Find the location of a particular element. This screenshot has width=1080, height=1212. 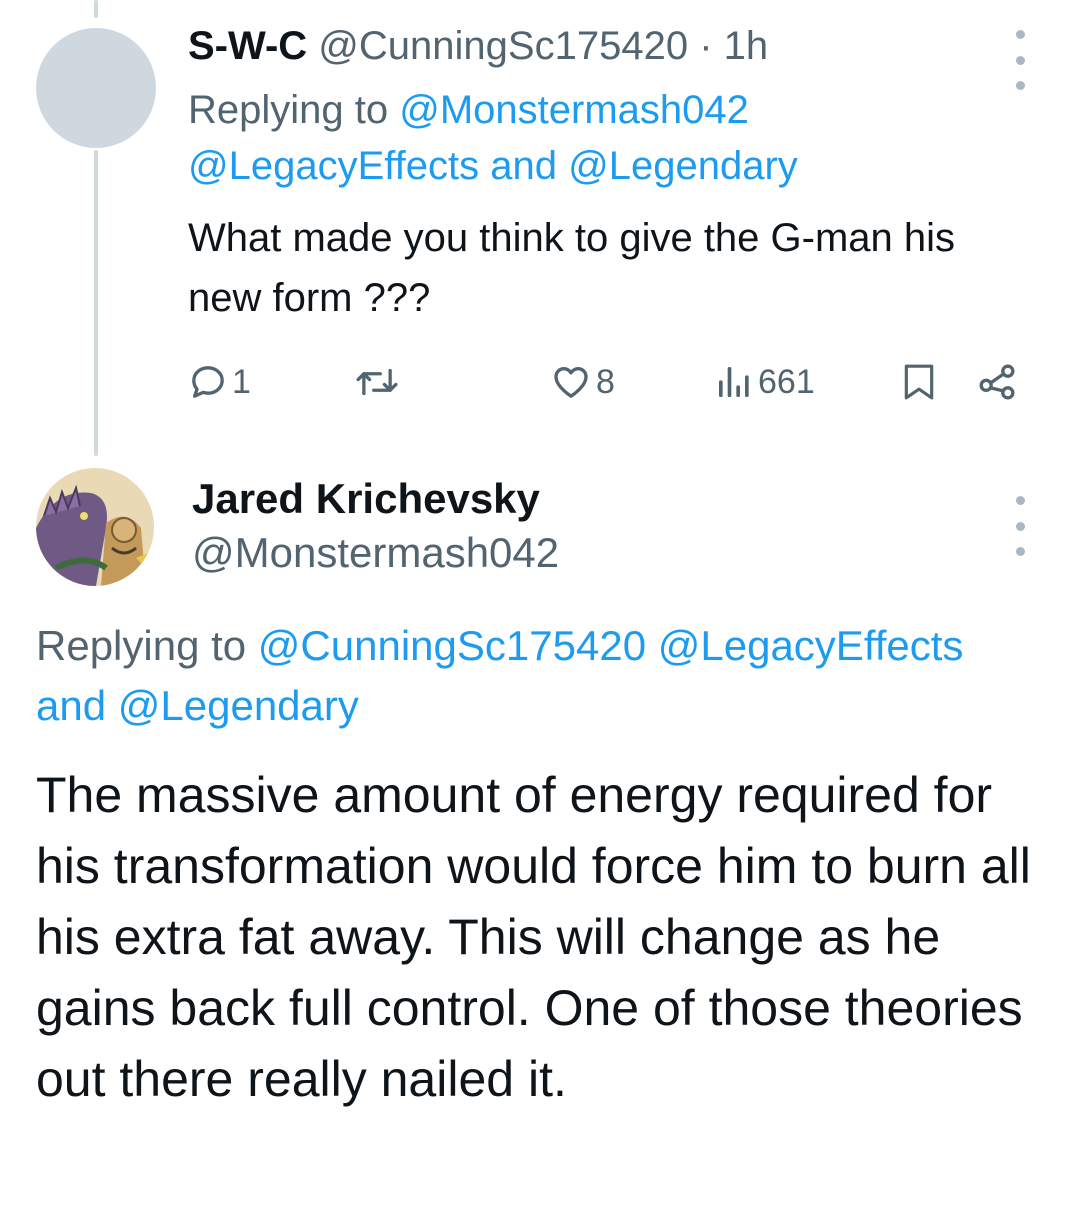

views-icon is located at coordinates (734, 382).